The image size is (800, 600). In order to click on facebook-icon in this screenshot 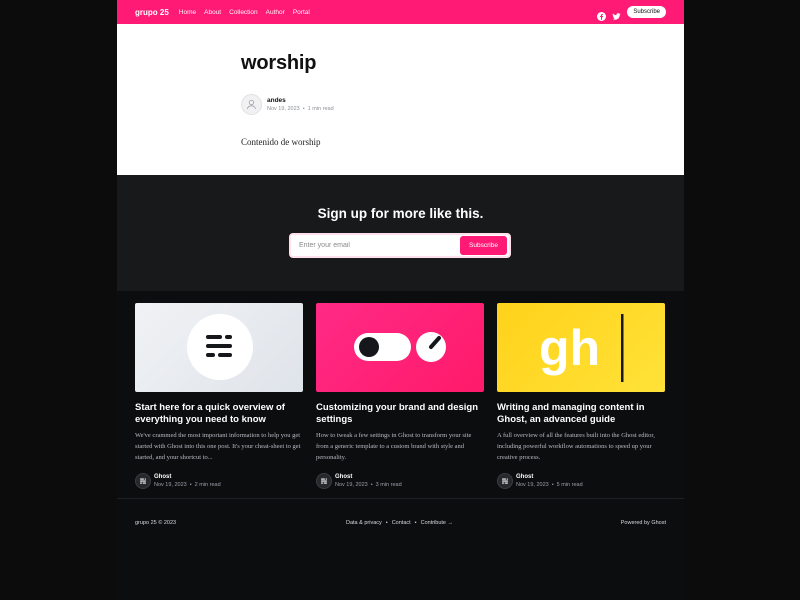, I will do `click(602, 14)`.